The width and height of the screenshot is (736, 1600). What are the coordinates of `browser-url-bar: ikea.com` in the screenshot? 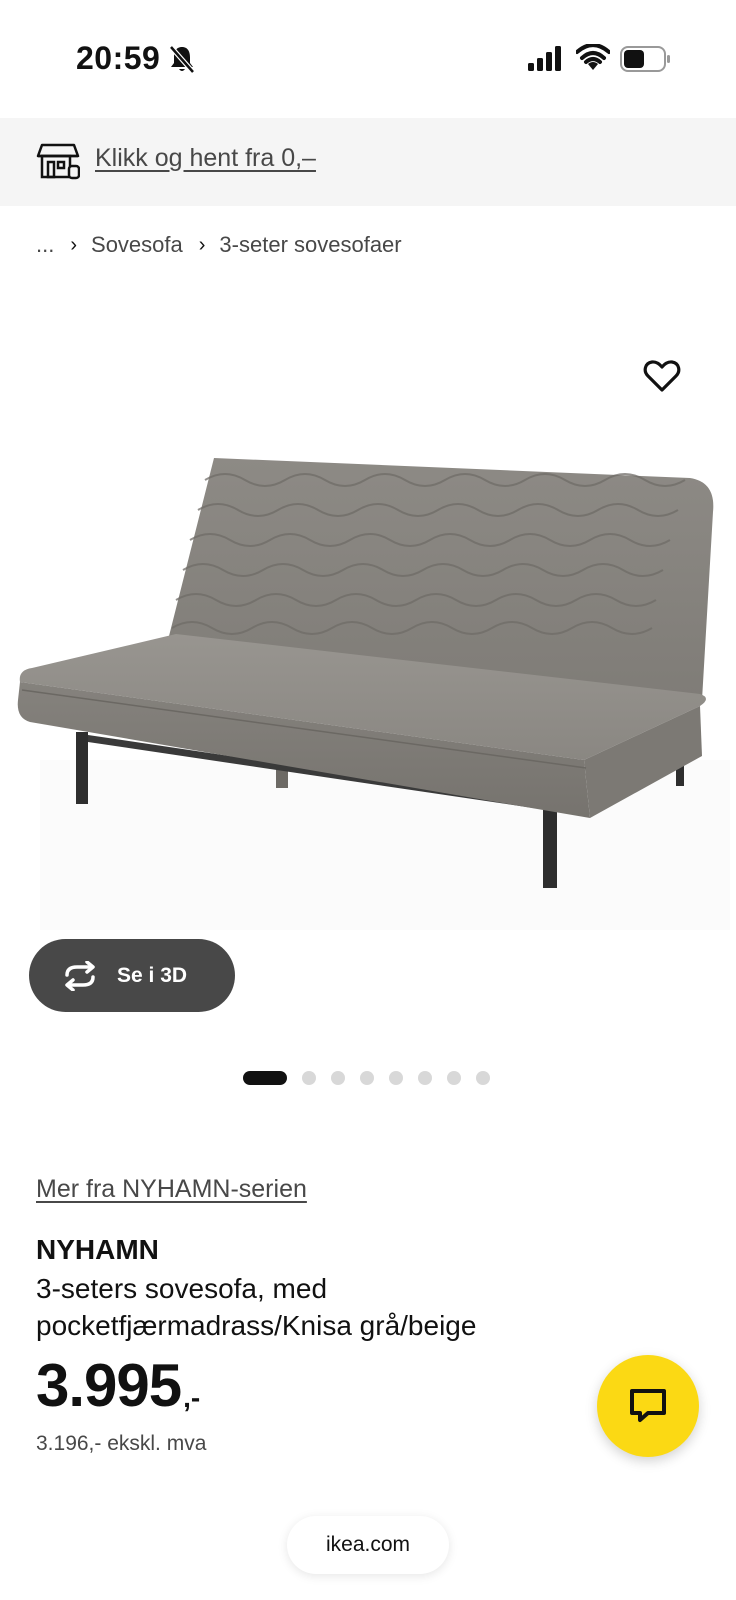 It's located at (368, 1545).